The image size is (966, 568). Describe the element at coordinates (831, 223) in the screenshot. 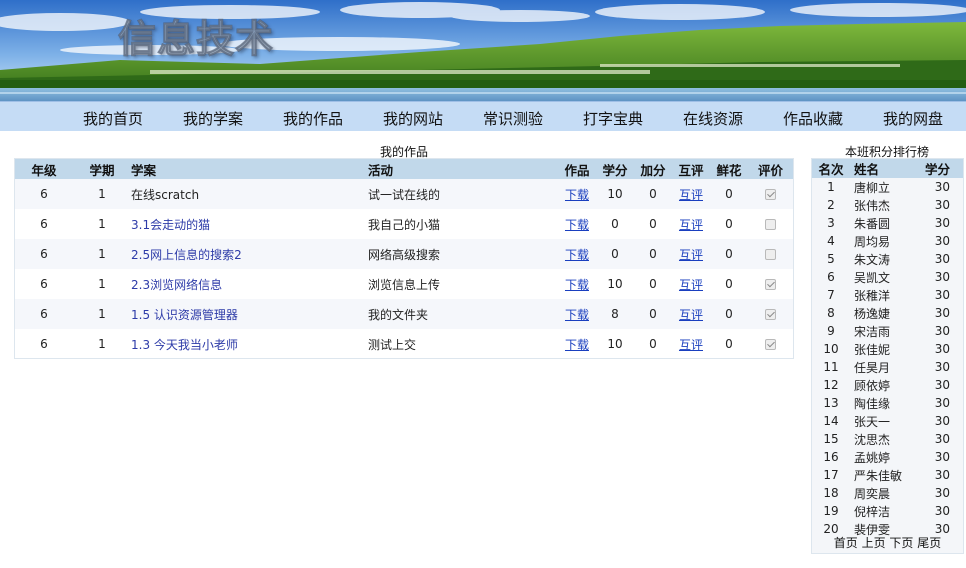

I see `rank-cell: 3` at that location.